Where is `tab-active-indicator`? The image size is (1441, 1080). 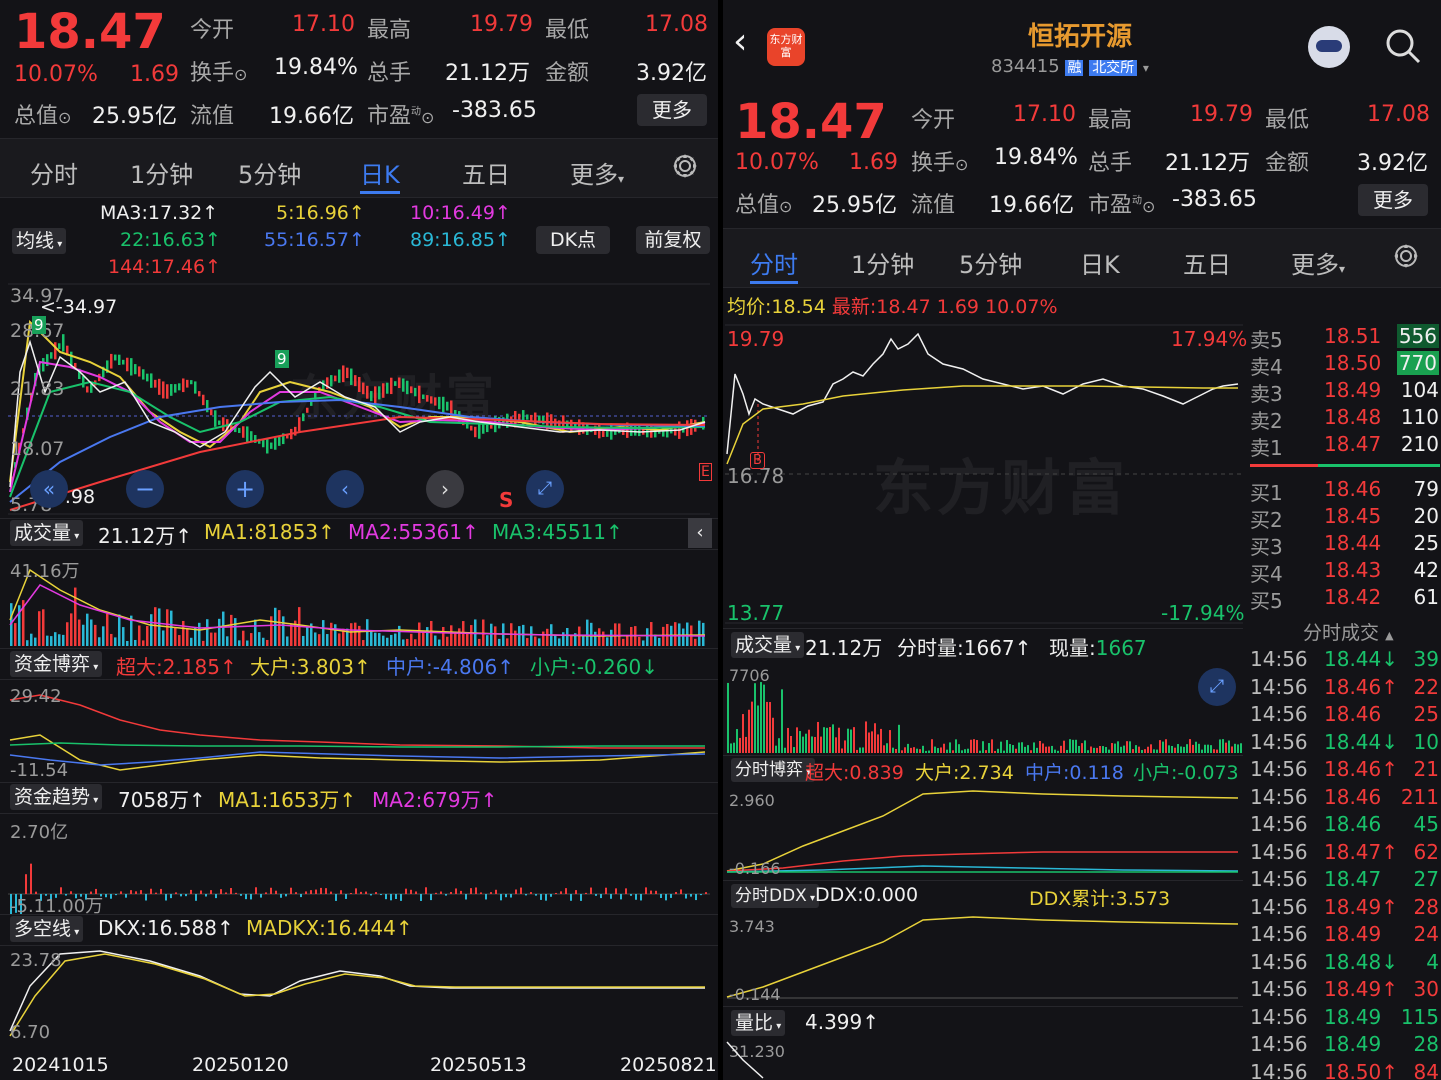 tab-active-indicator is located at coordinates (380, 192).